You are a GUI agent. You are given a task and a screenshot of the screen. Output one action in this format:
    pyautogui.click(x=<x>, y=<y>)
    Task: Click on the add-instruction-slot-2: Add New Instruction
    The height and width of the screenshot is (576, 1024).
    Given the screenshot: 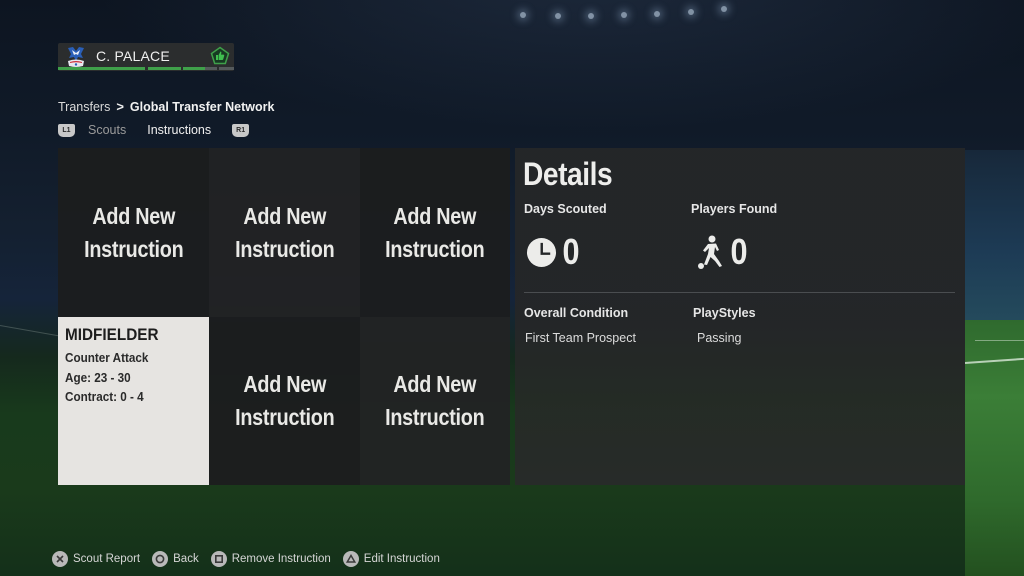 What is the action you would take?
    pyautogui.click(x=284, y=232)
    